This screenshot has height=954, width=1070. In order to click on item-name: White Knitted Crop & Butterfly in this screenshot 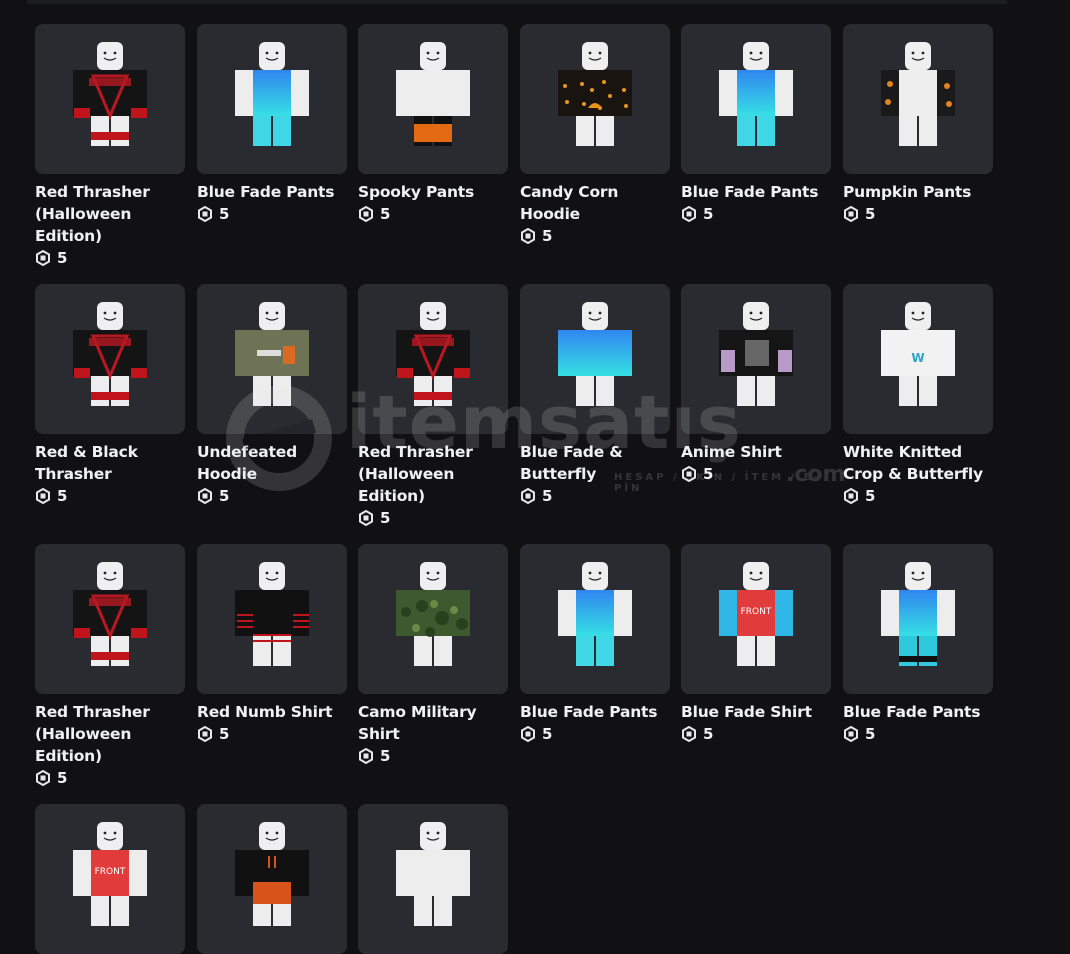, I will do `click(918, 463)`.